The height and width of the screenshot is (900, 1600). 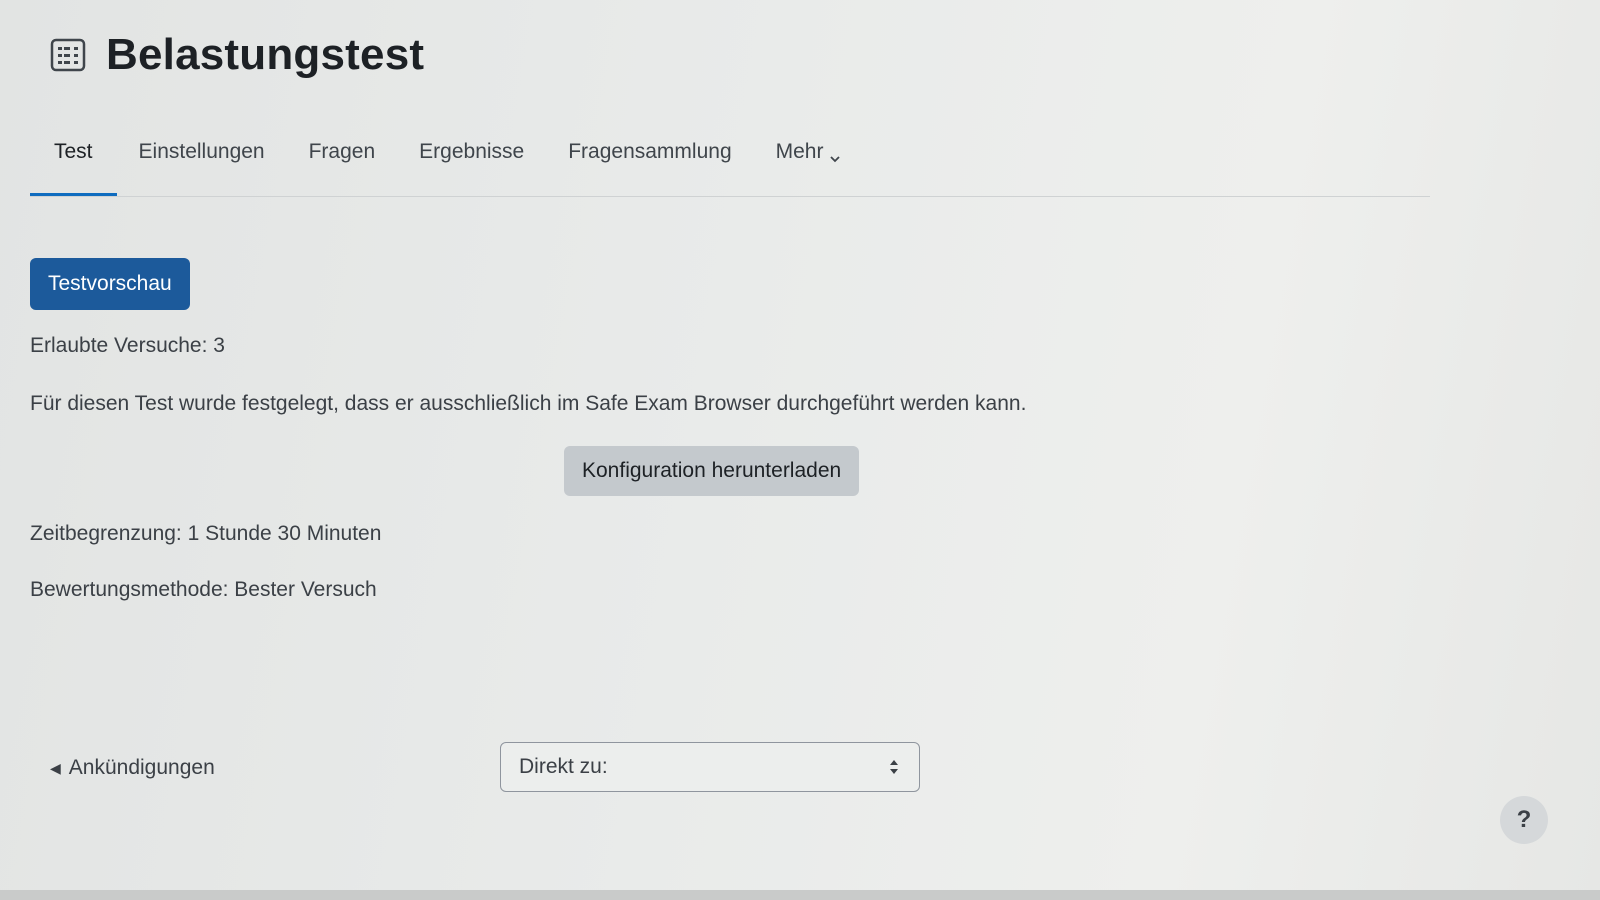 I want to click on time-limit: Zeitbegrenzung: 1 Stunde 30 Minuten, so click(x=206, y=533).